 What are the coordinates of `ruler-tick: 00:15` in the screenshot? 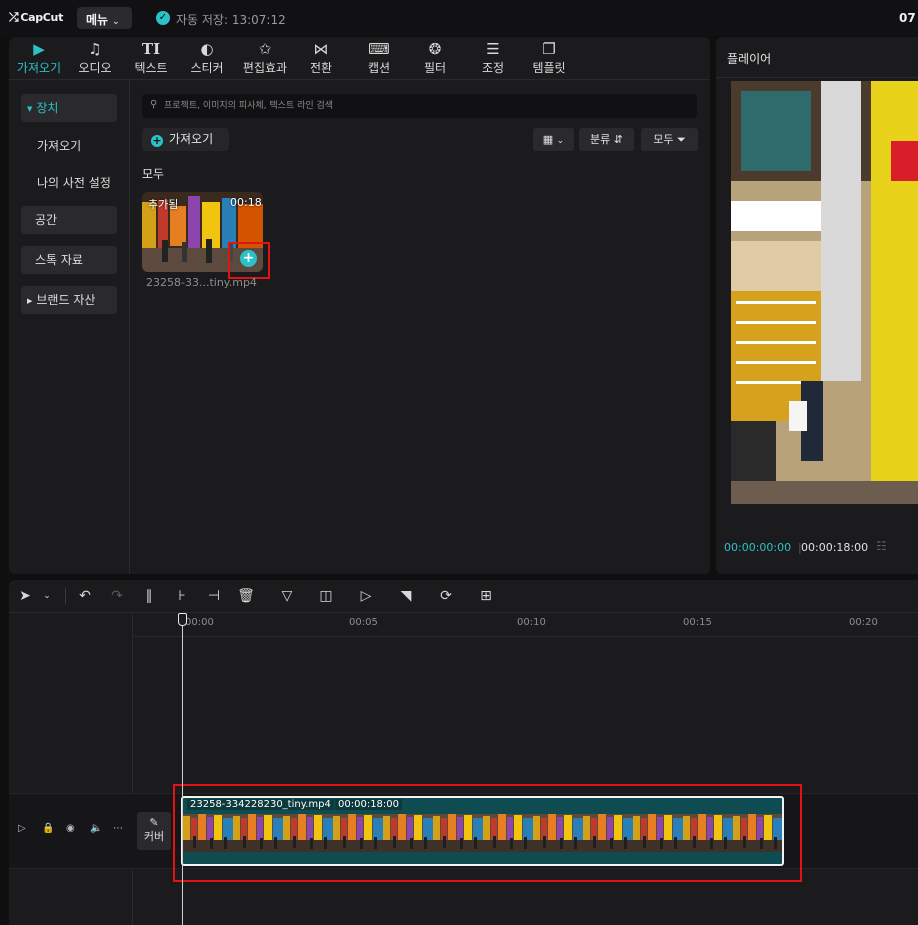 It's located at (697, 622).